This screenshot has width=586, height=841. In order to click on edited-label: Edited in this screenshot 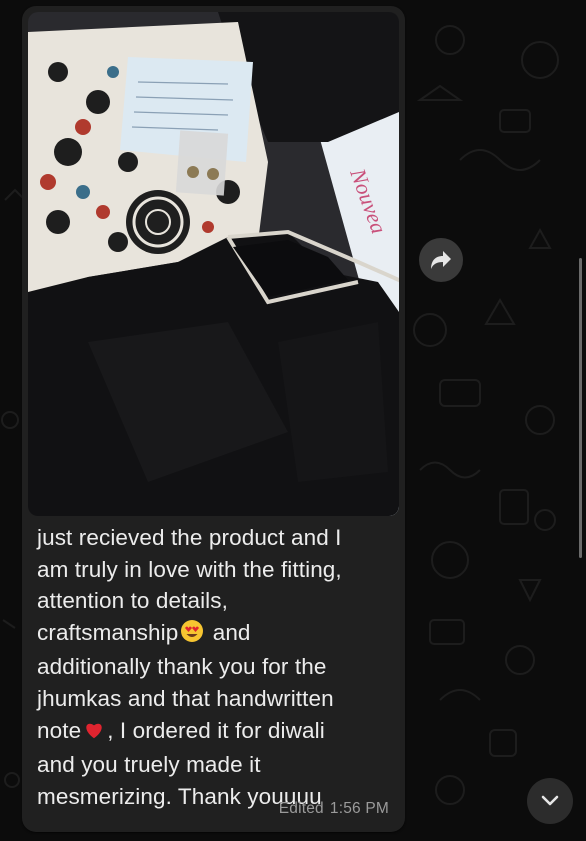, I will do `click(301, 808)`.